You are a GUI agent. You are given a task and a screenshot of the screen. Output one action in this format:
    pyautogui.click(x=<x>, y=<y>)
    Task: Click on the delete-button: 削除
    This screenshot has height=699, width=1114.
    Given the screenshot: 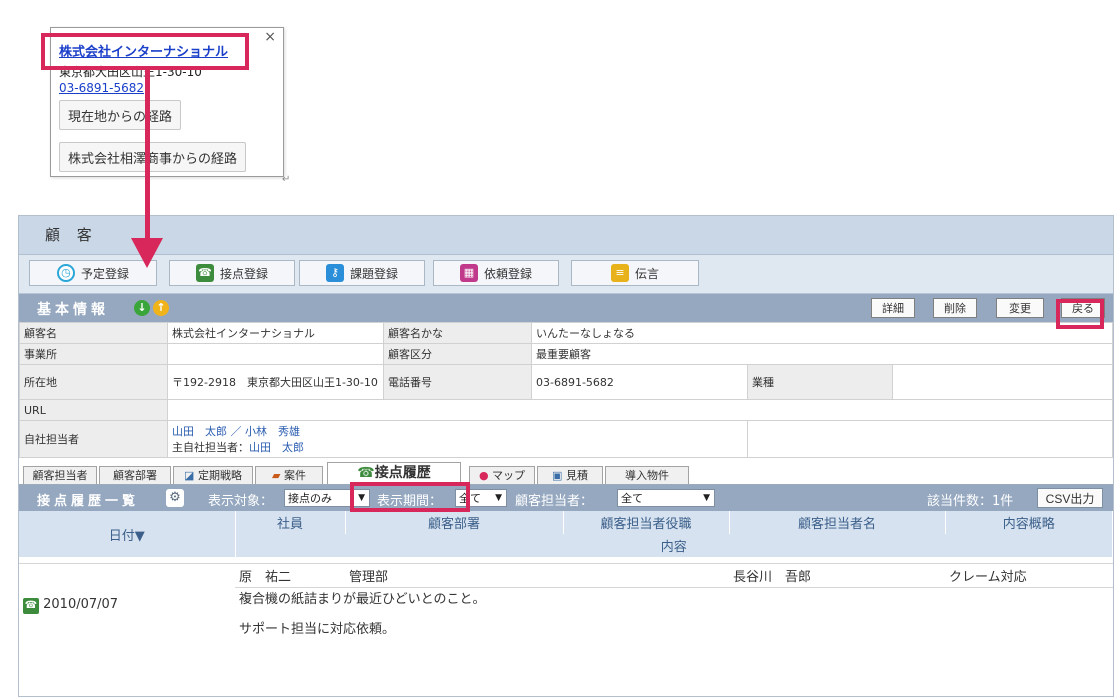 What is the action you would take?
    pyautogui.click(x=955, y=308)
    